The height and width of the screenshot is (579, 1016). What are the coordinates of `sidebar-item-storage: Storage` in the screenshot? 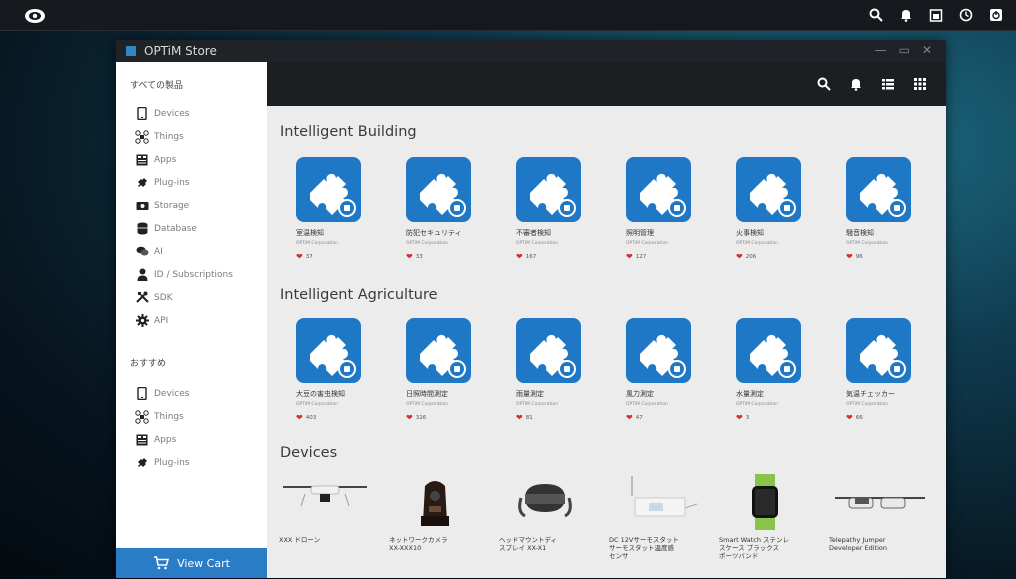 It's located at (183, 205).